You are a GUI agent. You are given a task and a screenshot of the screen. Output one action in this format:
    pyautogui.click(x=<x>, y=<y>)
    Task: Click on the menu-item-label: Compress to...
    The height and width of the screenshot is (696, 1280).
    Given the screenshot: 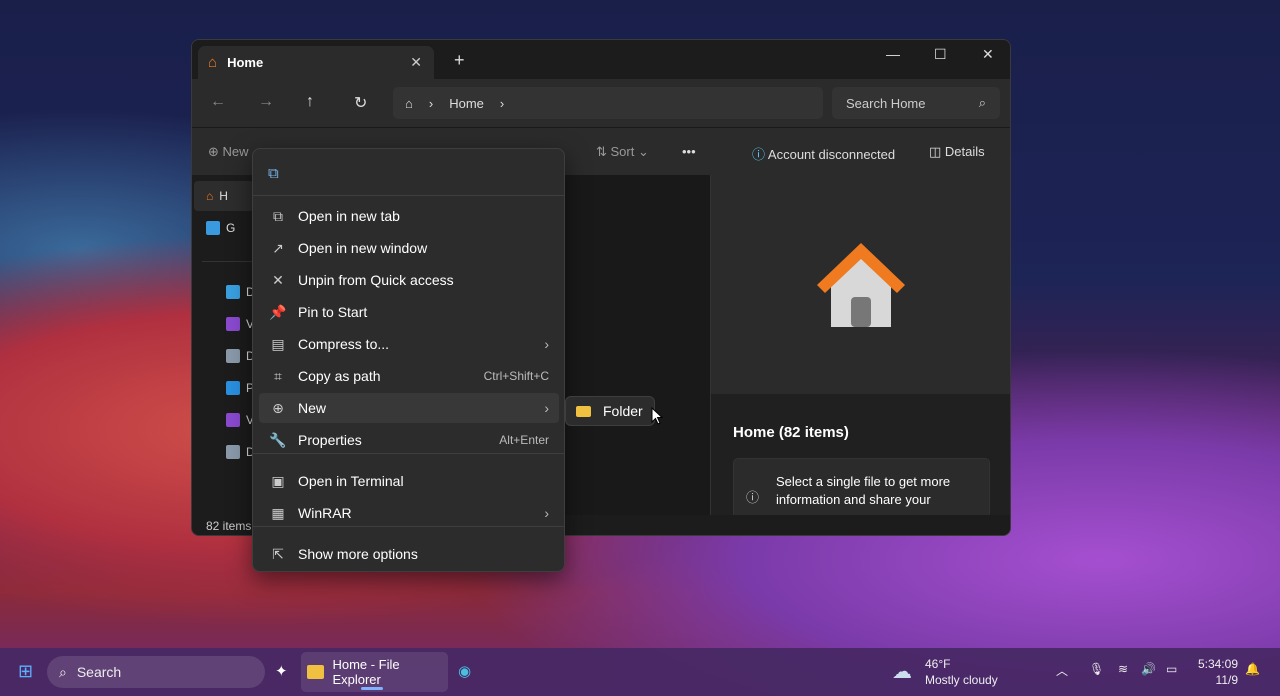 What is the action you would take?
    pyautogui.click(x=344, y=344)
    